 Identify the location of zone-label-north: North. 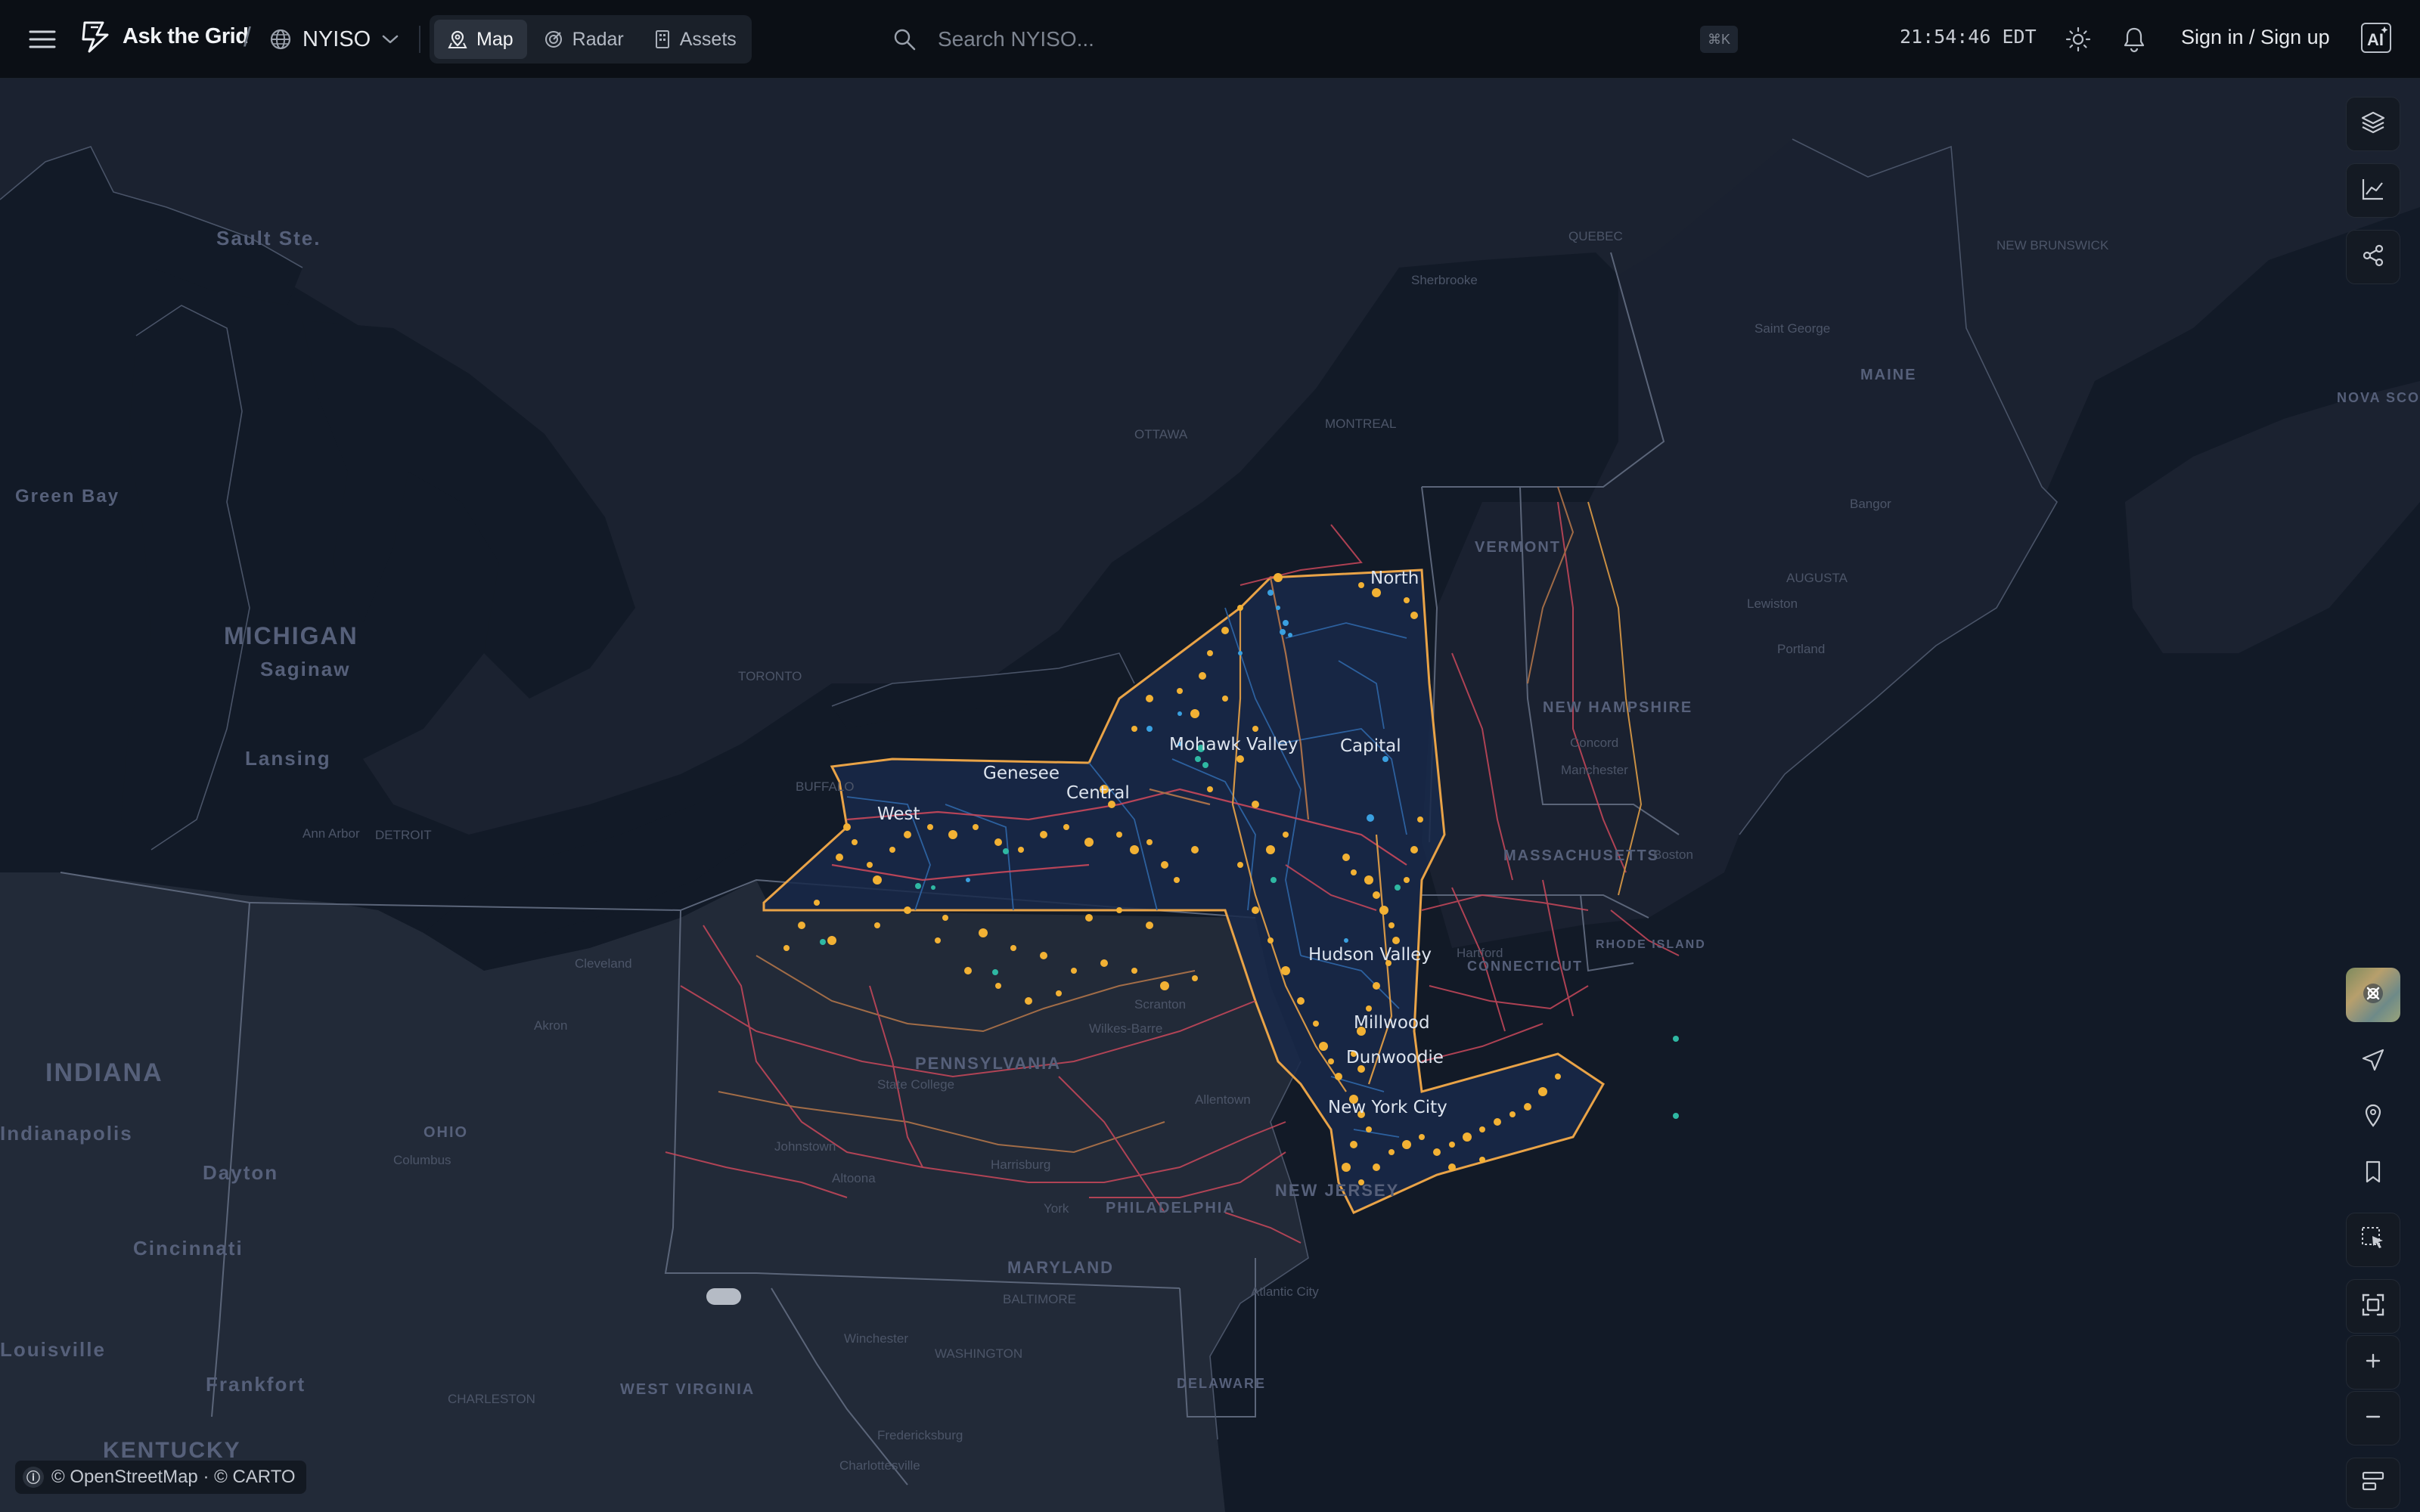
(1394, 578).